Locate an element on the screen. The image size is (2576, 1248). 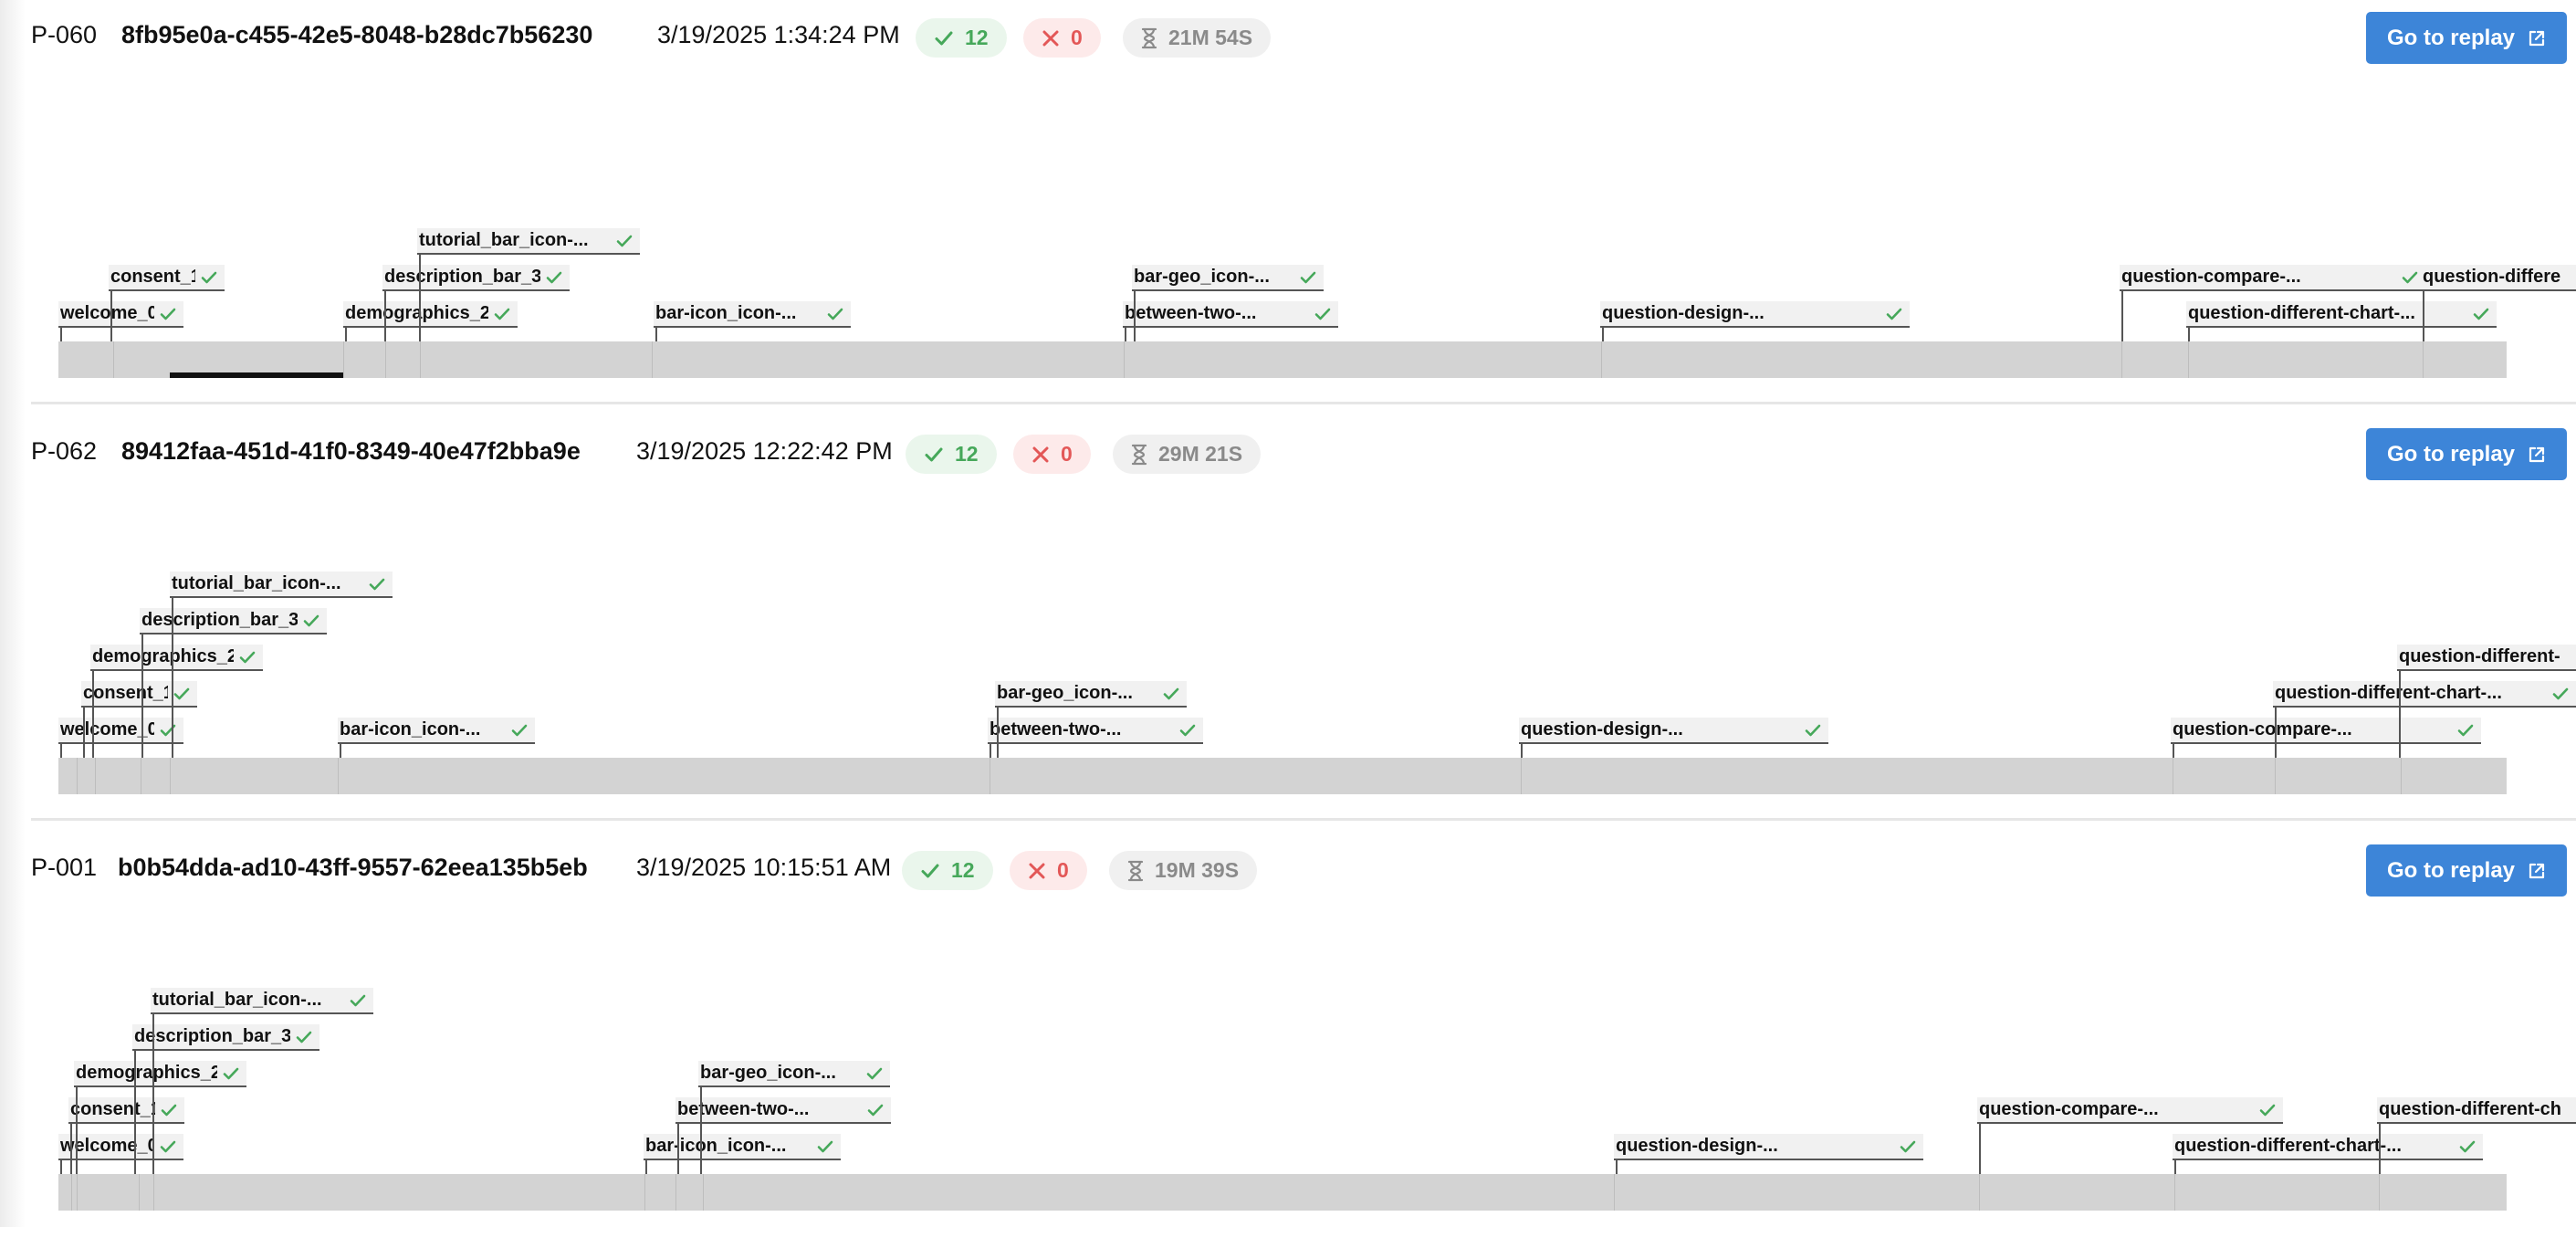
failed-count: 0 is located at coordinates (1067, 454).